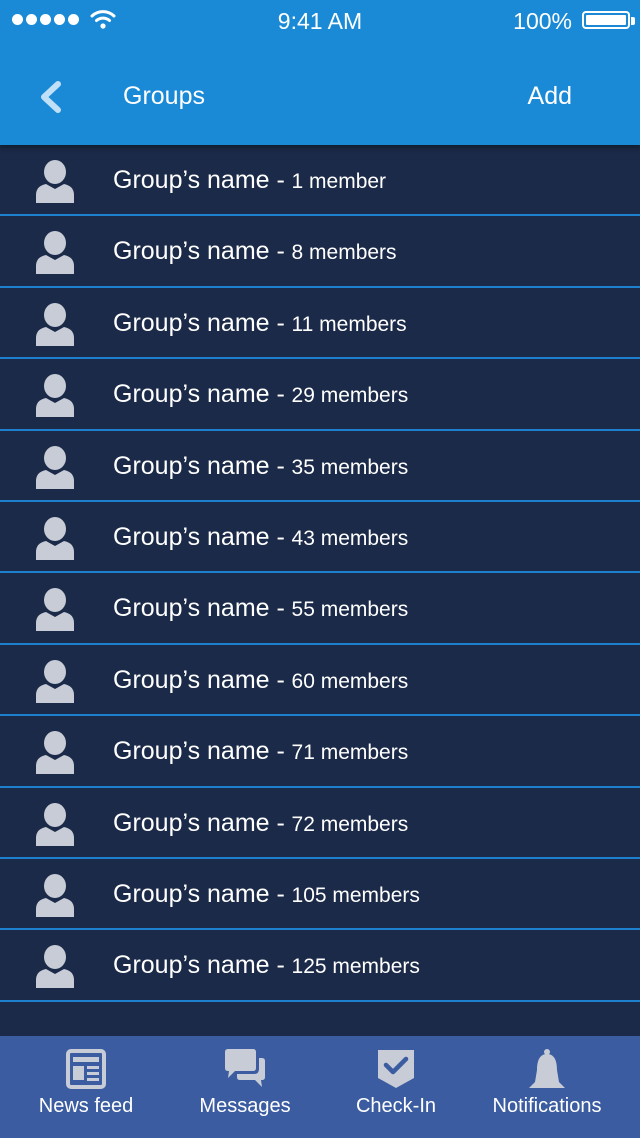 This screenshot has width=640, height=1138. I want to click on group-member-count: 35 members, so click(350, 467).